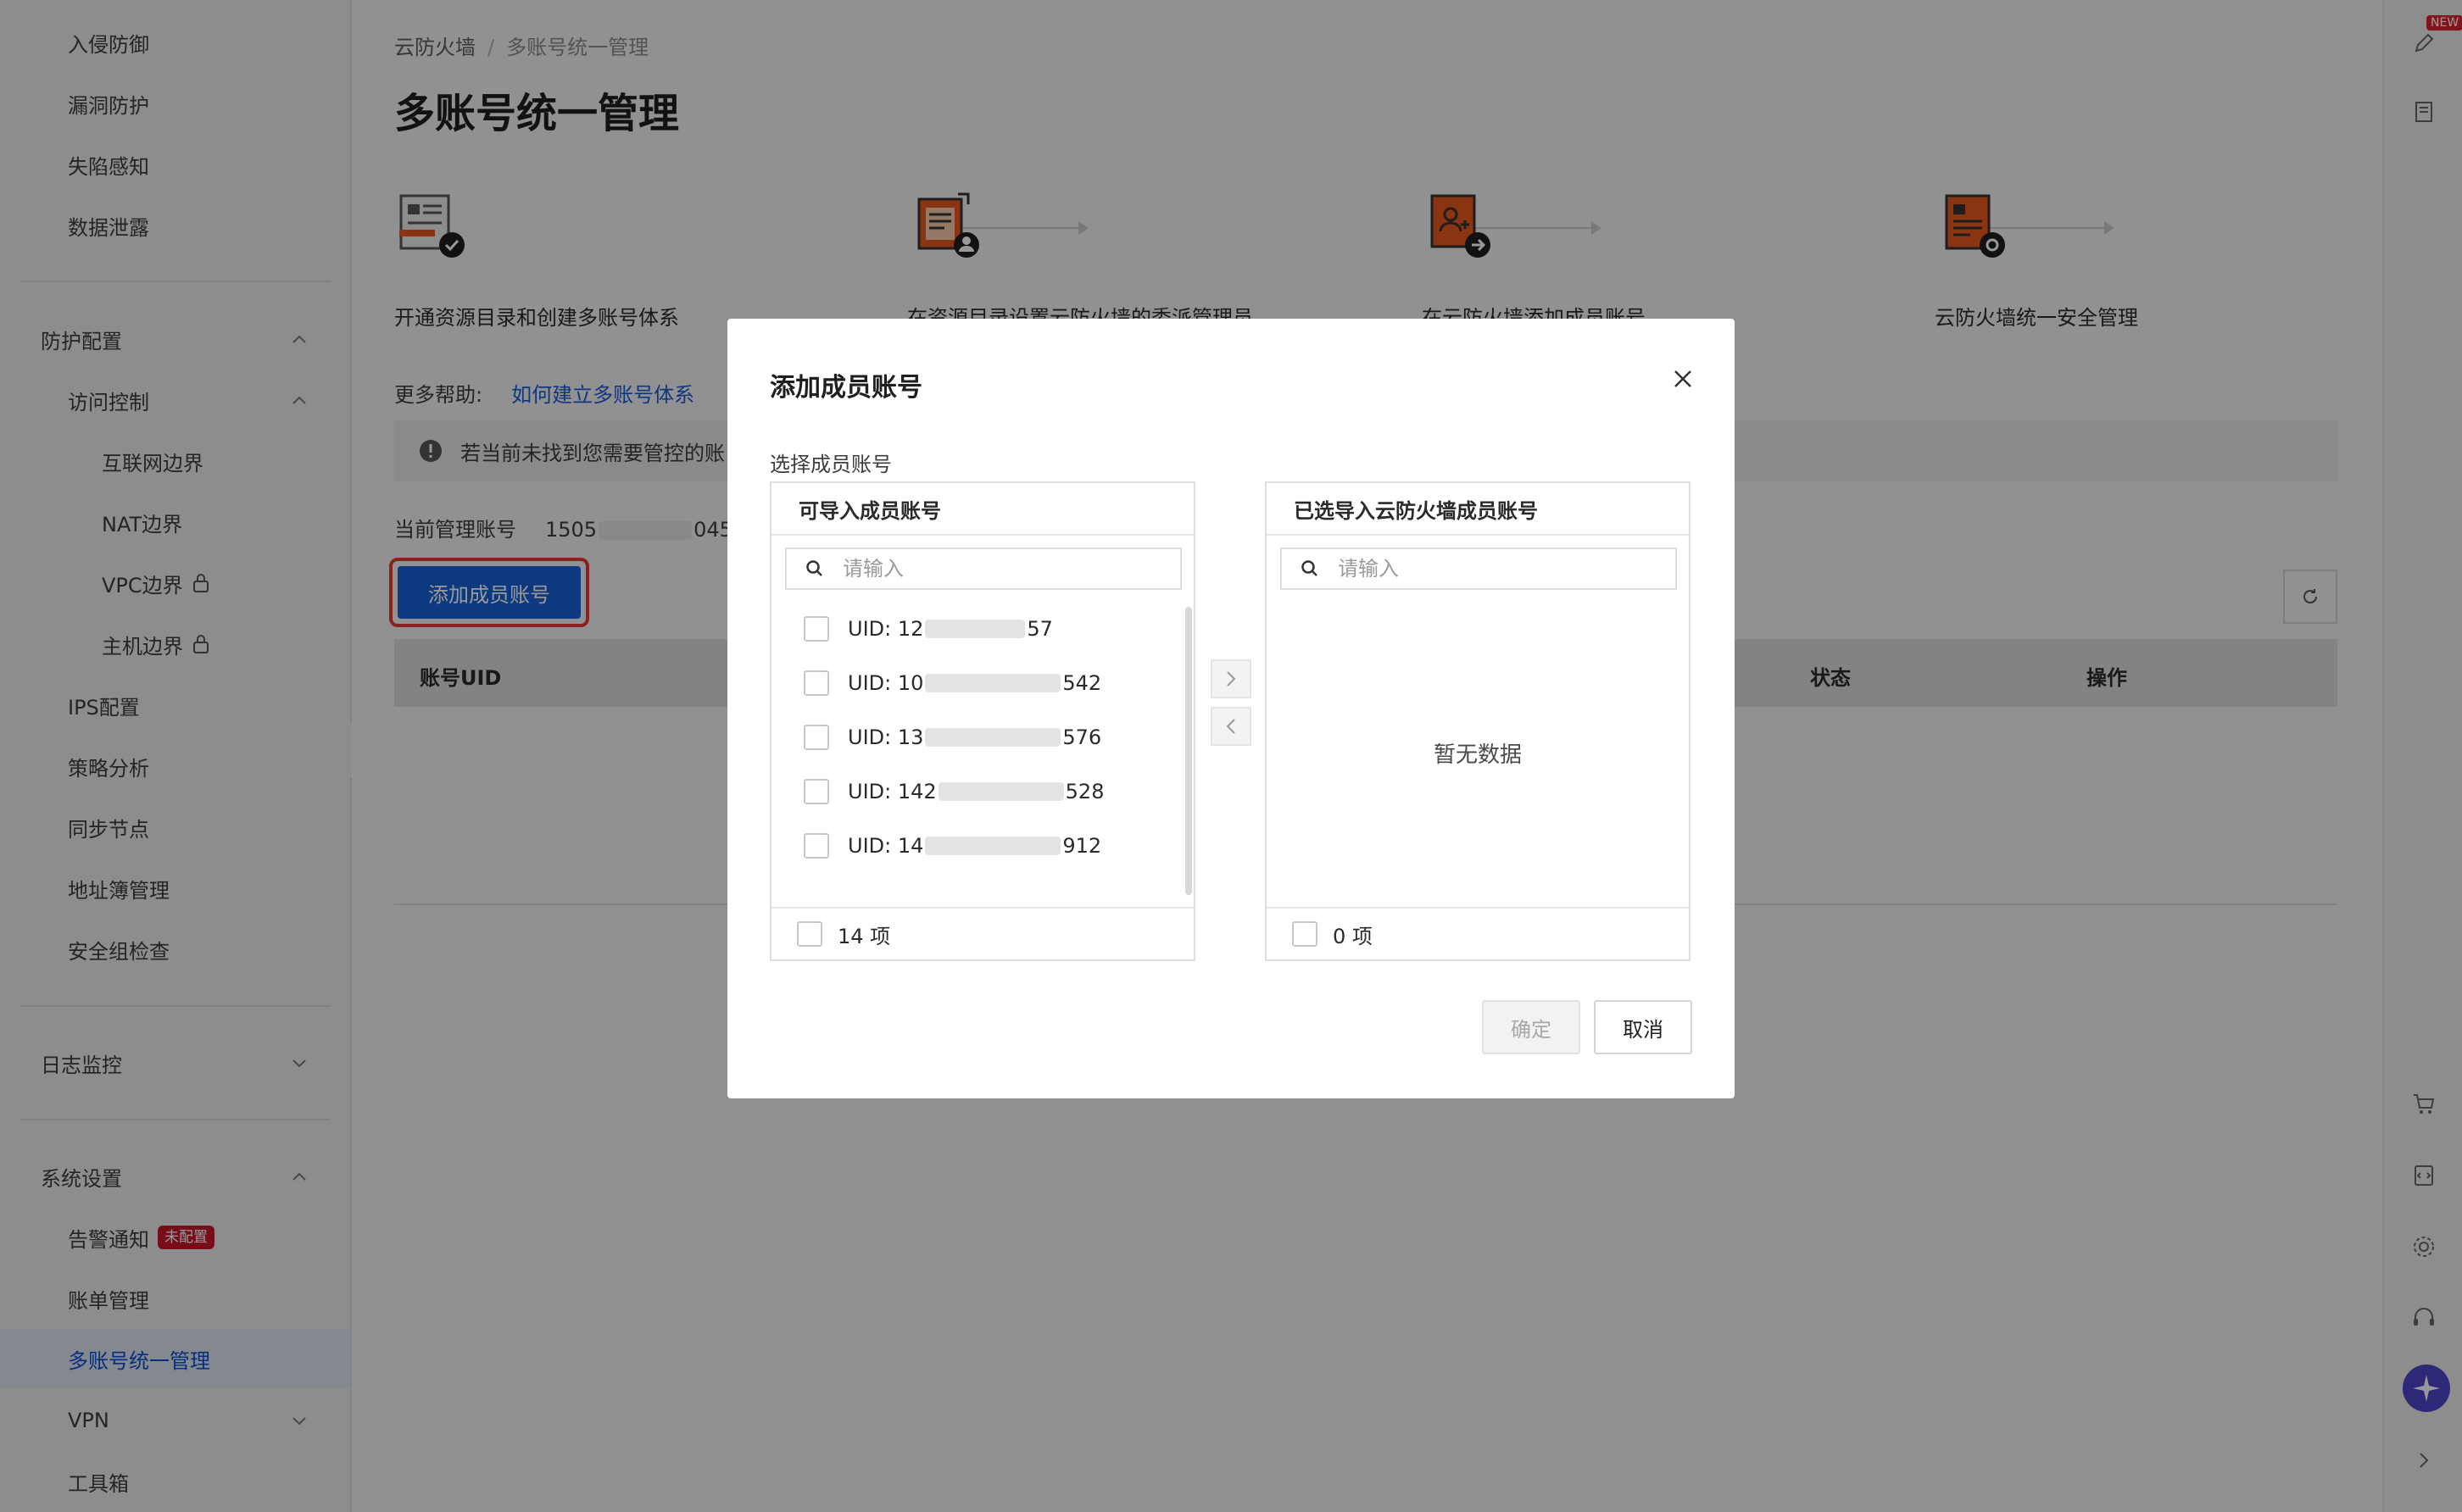  What do you see at coordinates (1643, 1027) in the screenshot?
I see `cancel-button: 取消` at bounding box center [1643, 1027].